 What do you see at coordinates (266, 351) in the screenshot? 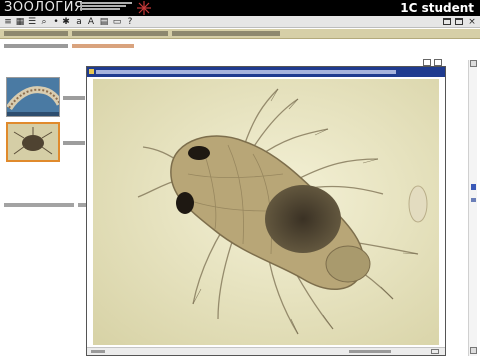
I see `viewer-status-bar` at bounding box center [266, 351].